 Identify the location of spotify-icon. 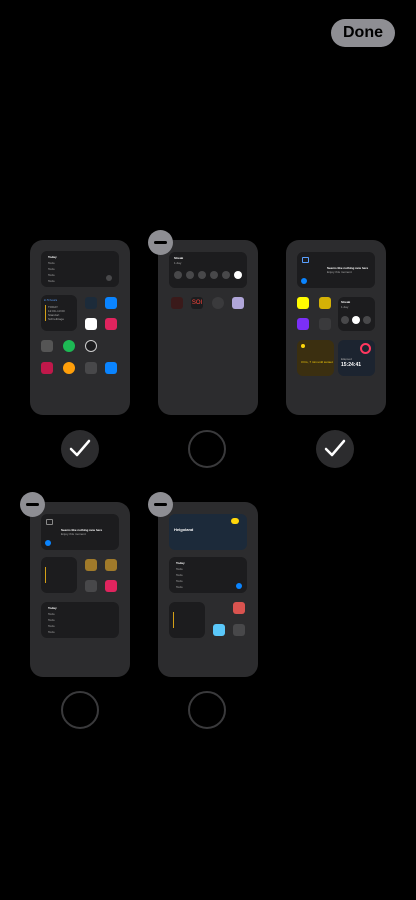
(69, 346).